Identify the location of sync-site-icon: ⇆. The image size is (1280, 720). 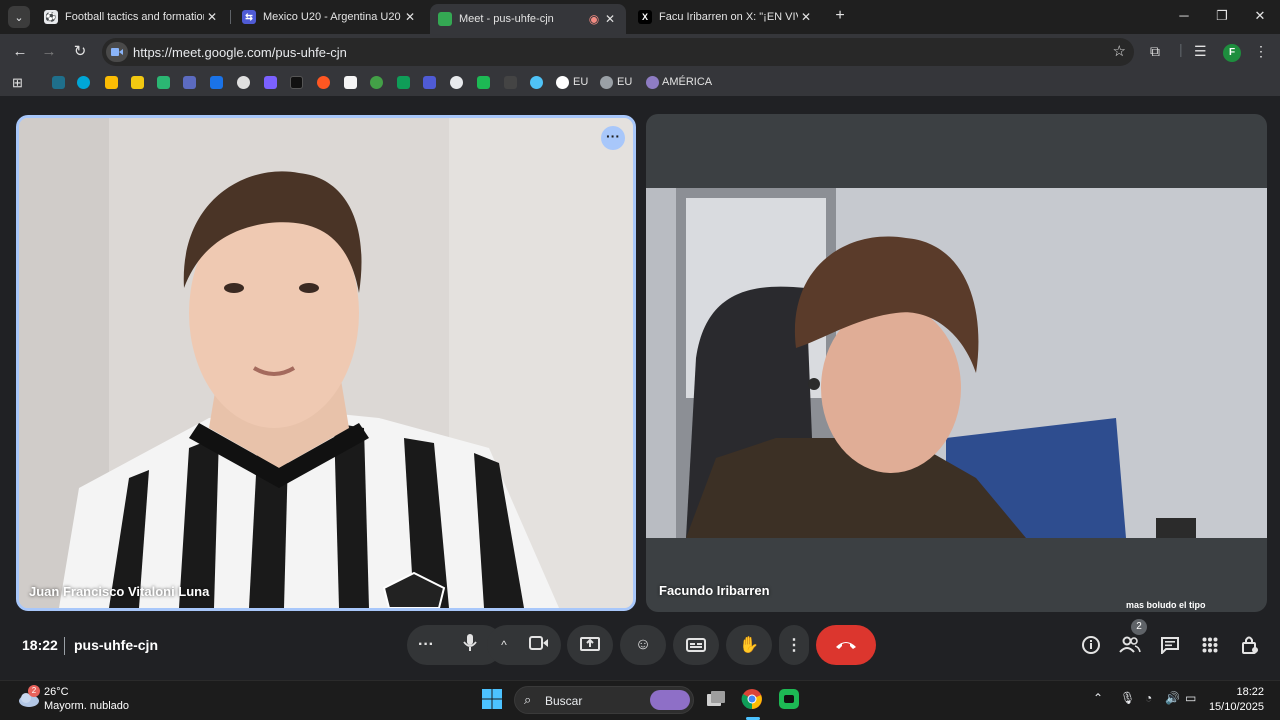
(249, 17).